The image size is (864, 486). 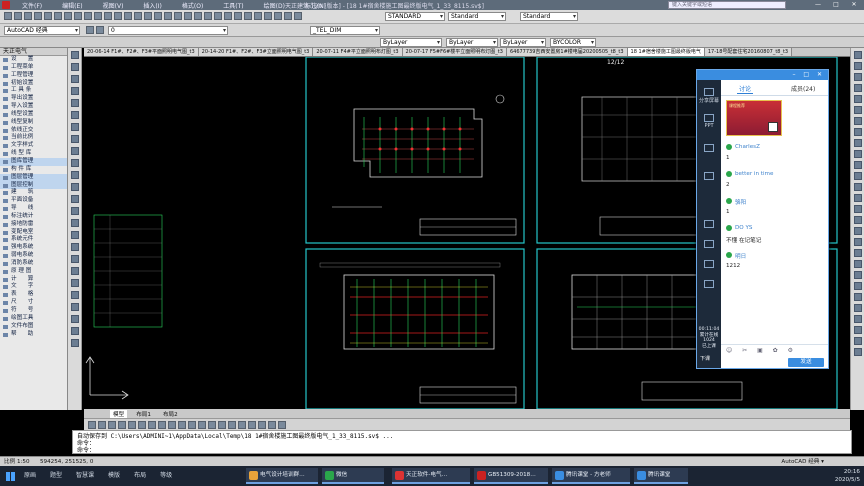 I want to click on side-menu-item: 图层管理, so click(x=33, y=177).